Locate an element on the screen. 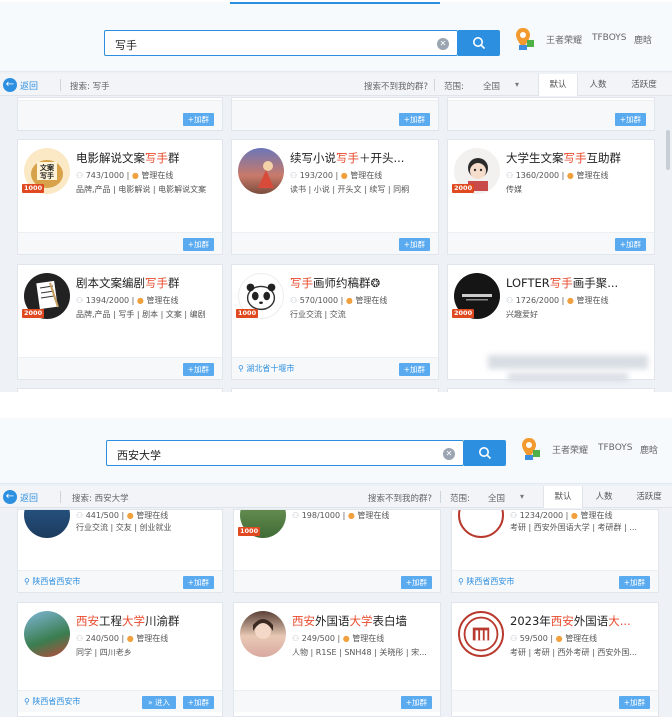 This screenshot has height=717, width=672. group-title: 写手画师约稿群❂ is located at coordinates (335, 283).